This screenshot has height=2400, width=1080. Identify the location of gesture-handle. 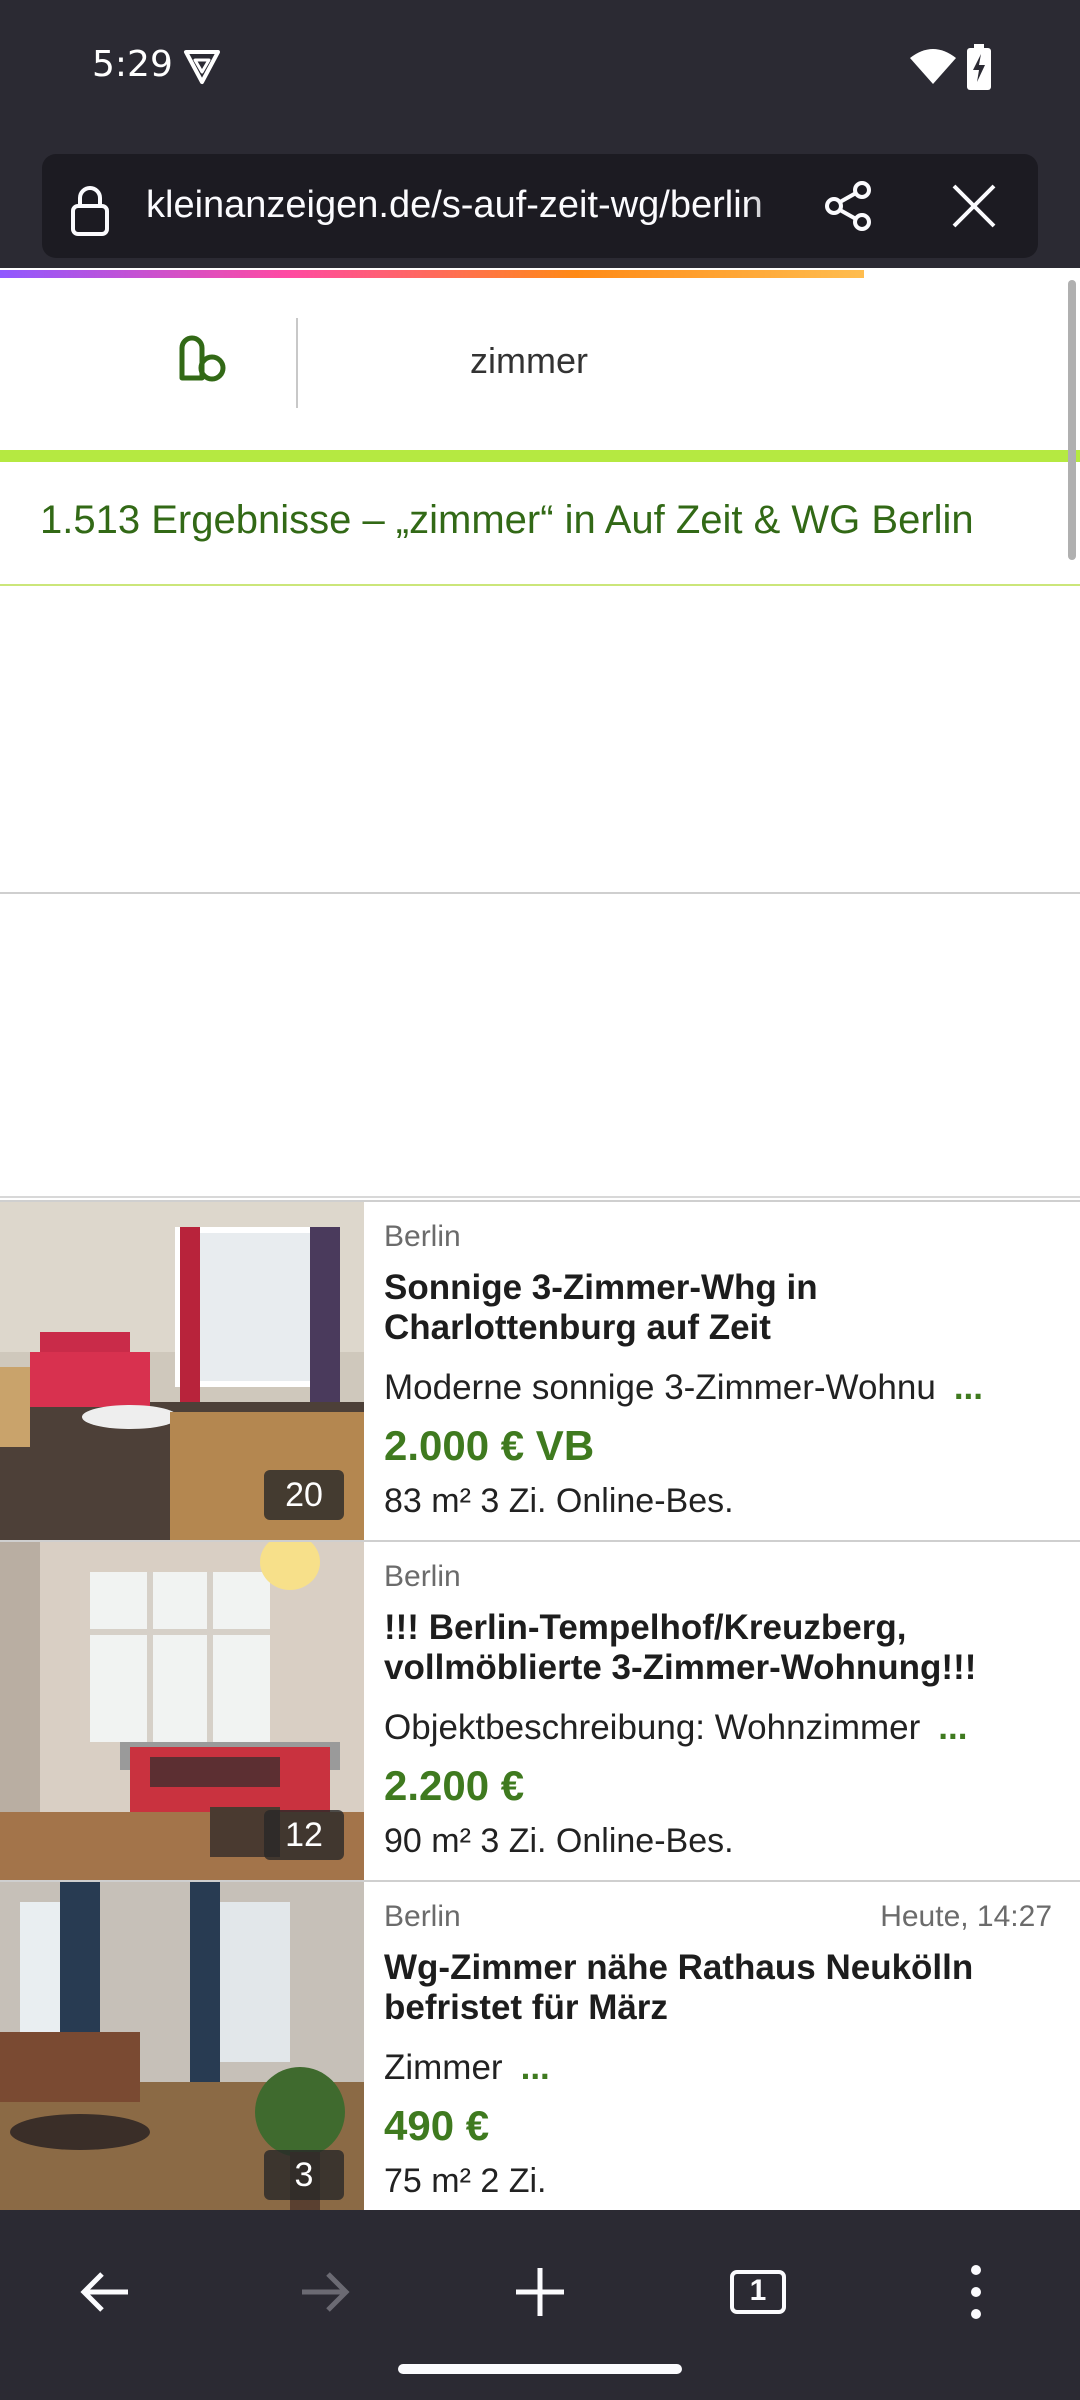
(540, 2369).